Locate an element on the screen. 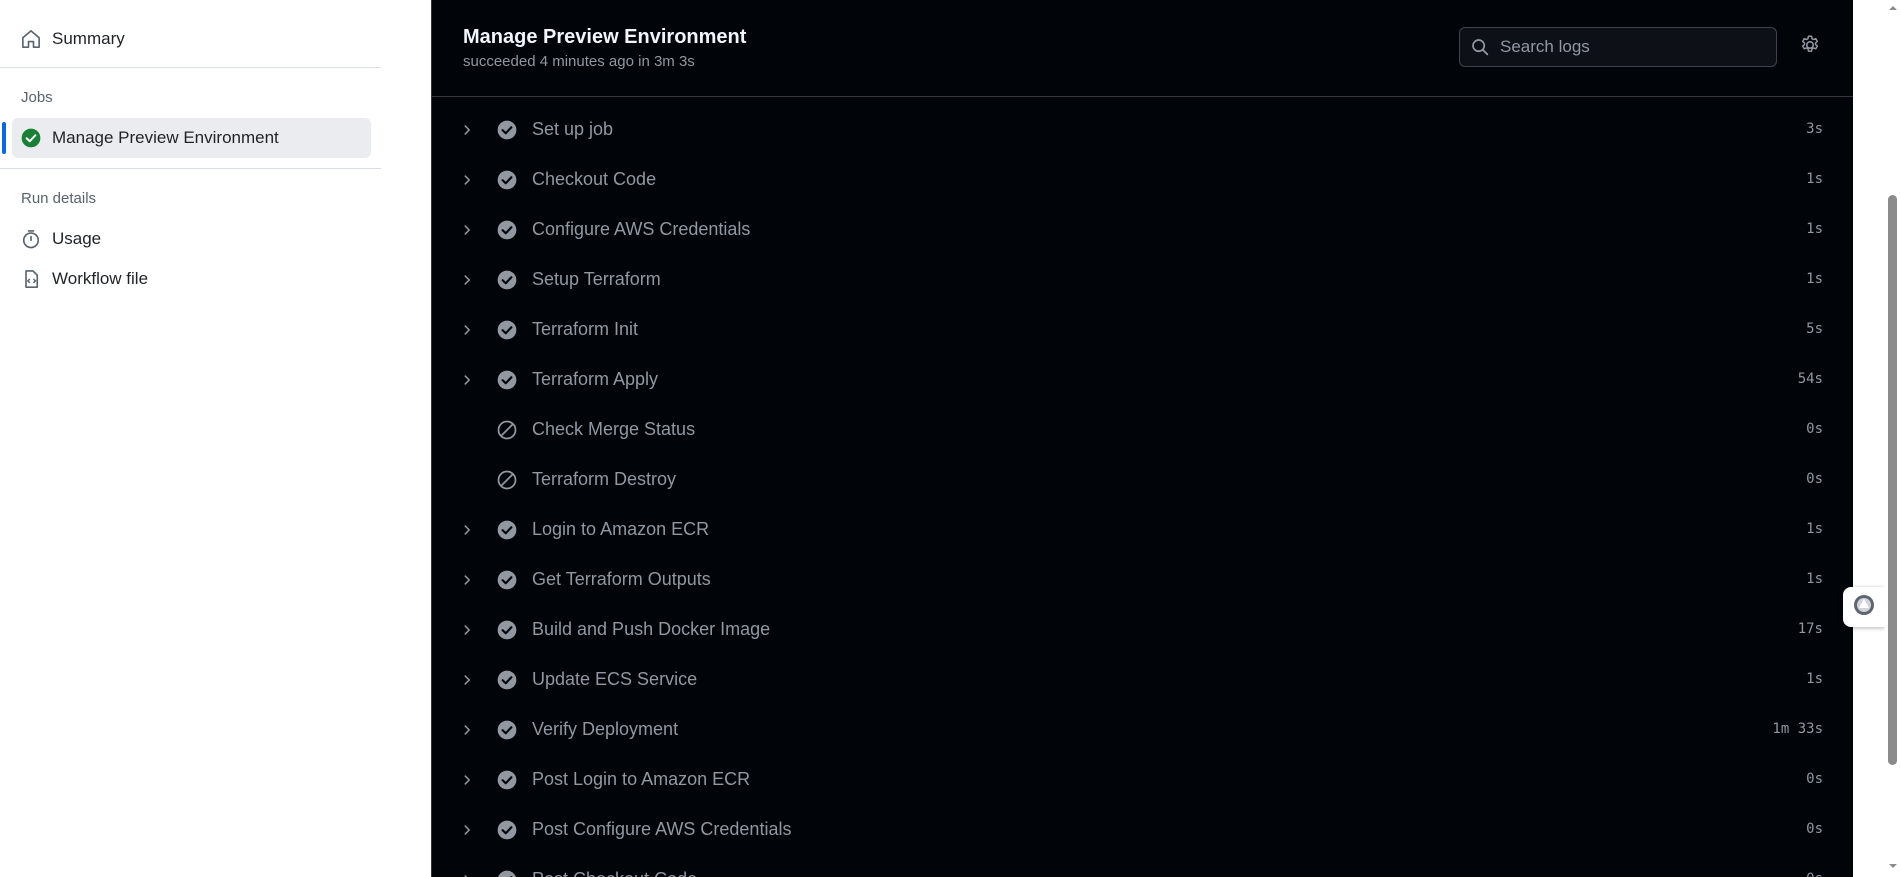 This screenshot has width=1901, height=877. step-row: Checkout Code 1s is located at coordinates (1142, 180).